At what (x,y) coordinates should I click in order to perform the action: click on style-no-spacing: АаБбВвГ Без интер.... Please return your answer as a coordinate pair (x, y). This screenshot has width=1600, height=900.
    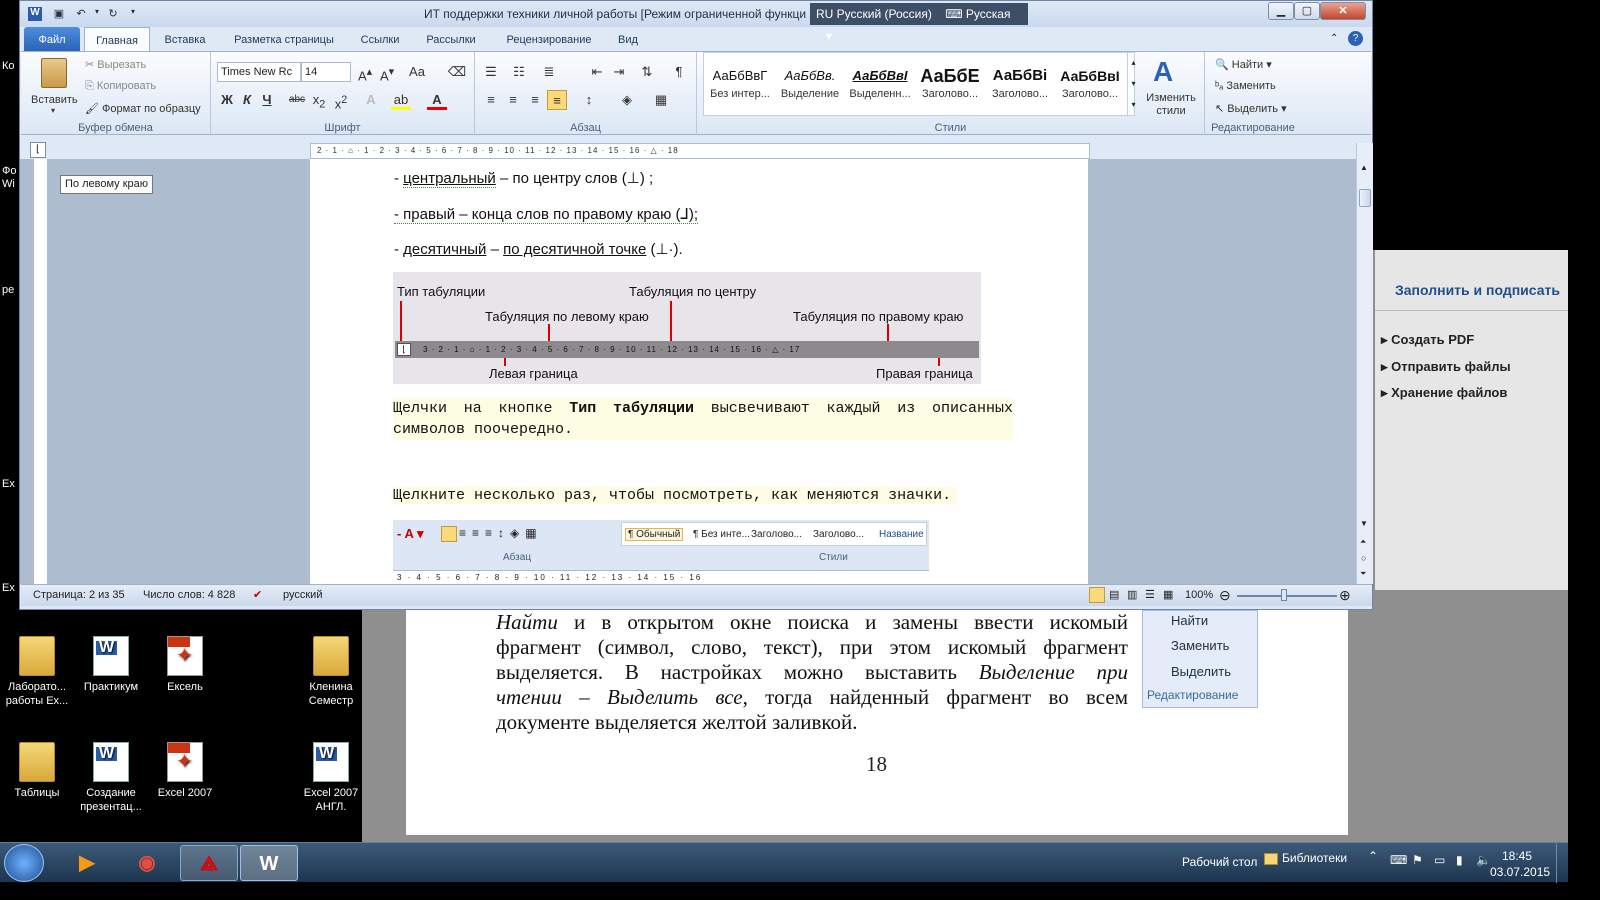
    Looking at the image, I should click on (740, 83).